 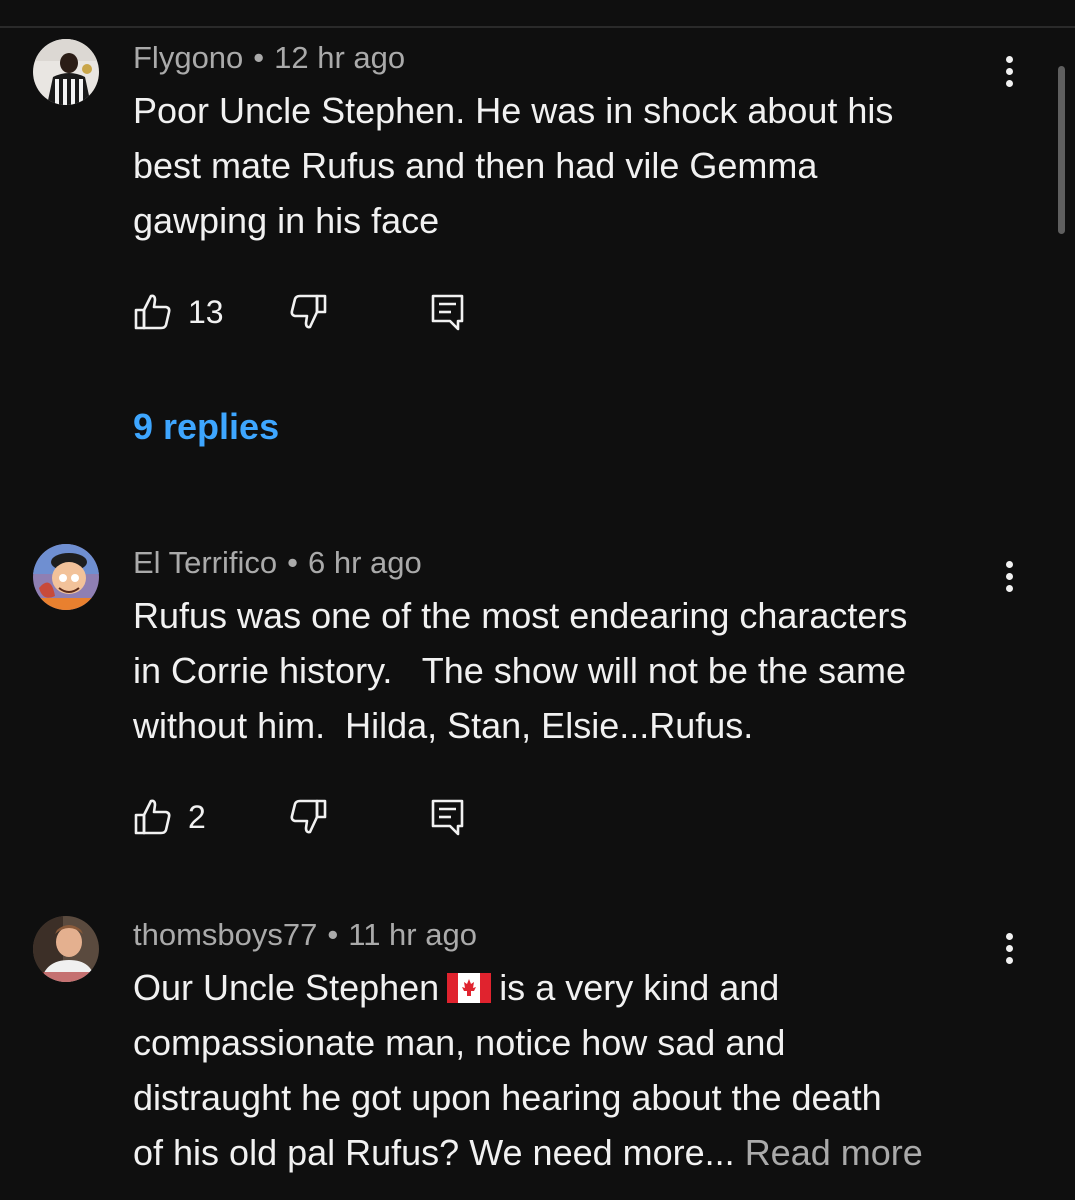 What do you see at coordinates (412, 934) in the screenshot?
I see `comment-time: 11 hr ago` at bounding box center [412, 934].